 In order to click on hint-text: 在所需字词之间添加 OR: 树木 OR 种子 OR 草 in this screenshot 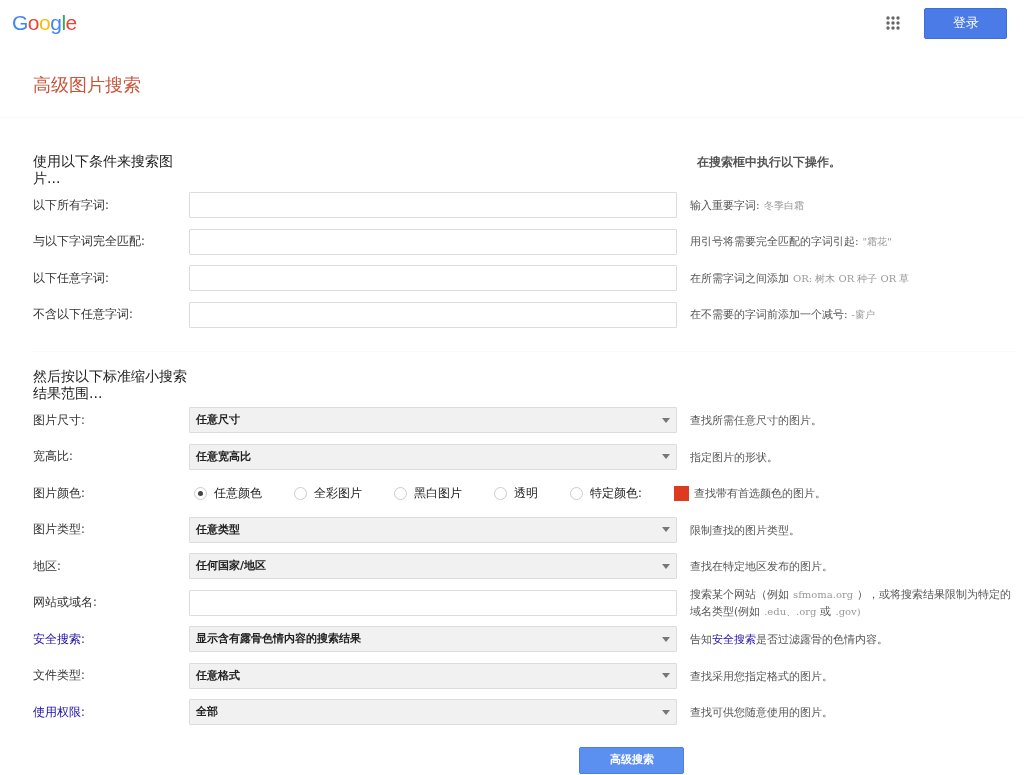, I will do `click(800, 278)`.